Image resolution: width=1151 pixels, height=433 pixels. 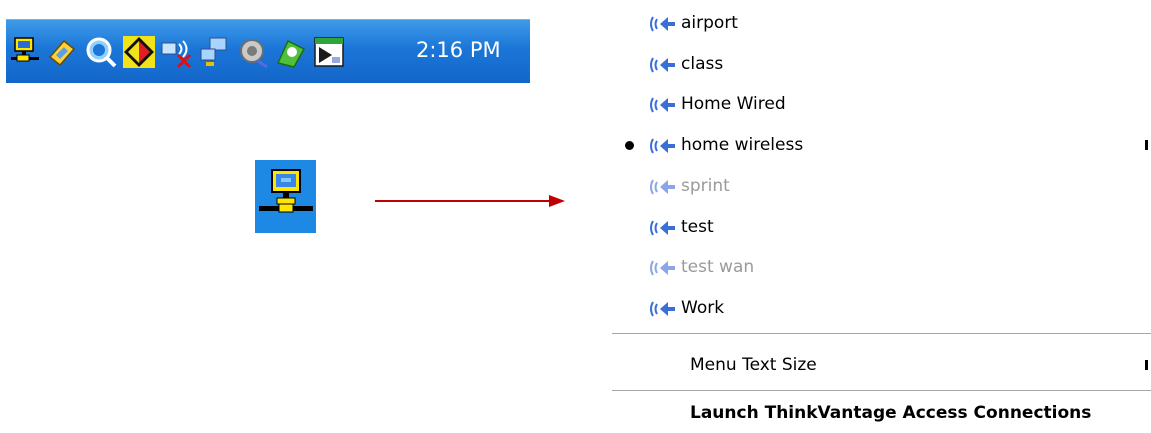 I want to click on menu-item-label: Home Wired, so click(x=733, y=104).